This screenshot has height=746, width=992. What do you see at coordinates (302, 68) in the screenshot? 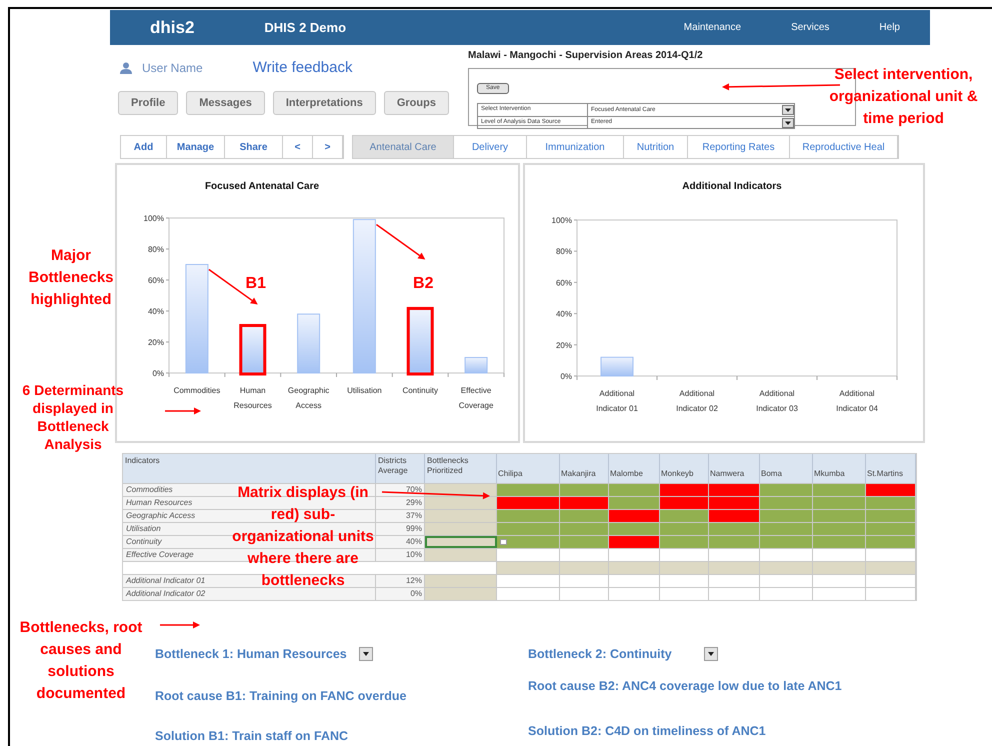
I see `feedback-link: Write feedback` at bounding box center [302, 68].